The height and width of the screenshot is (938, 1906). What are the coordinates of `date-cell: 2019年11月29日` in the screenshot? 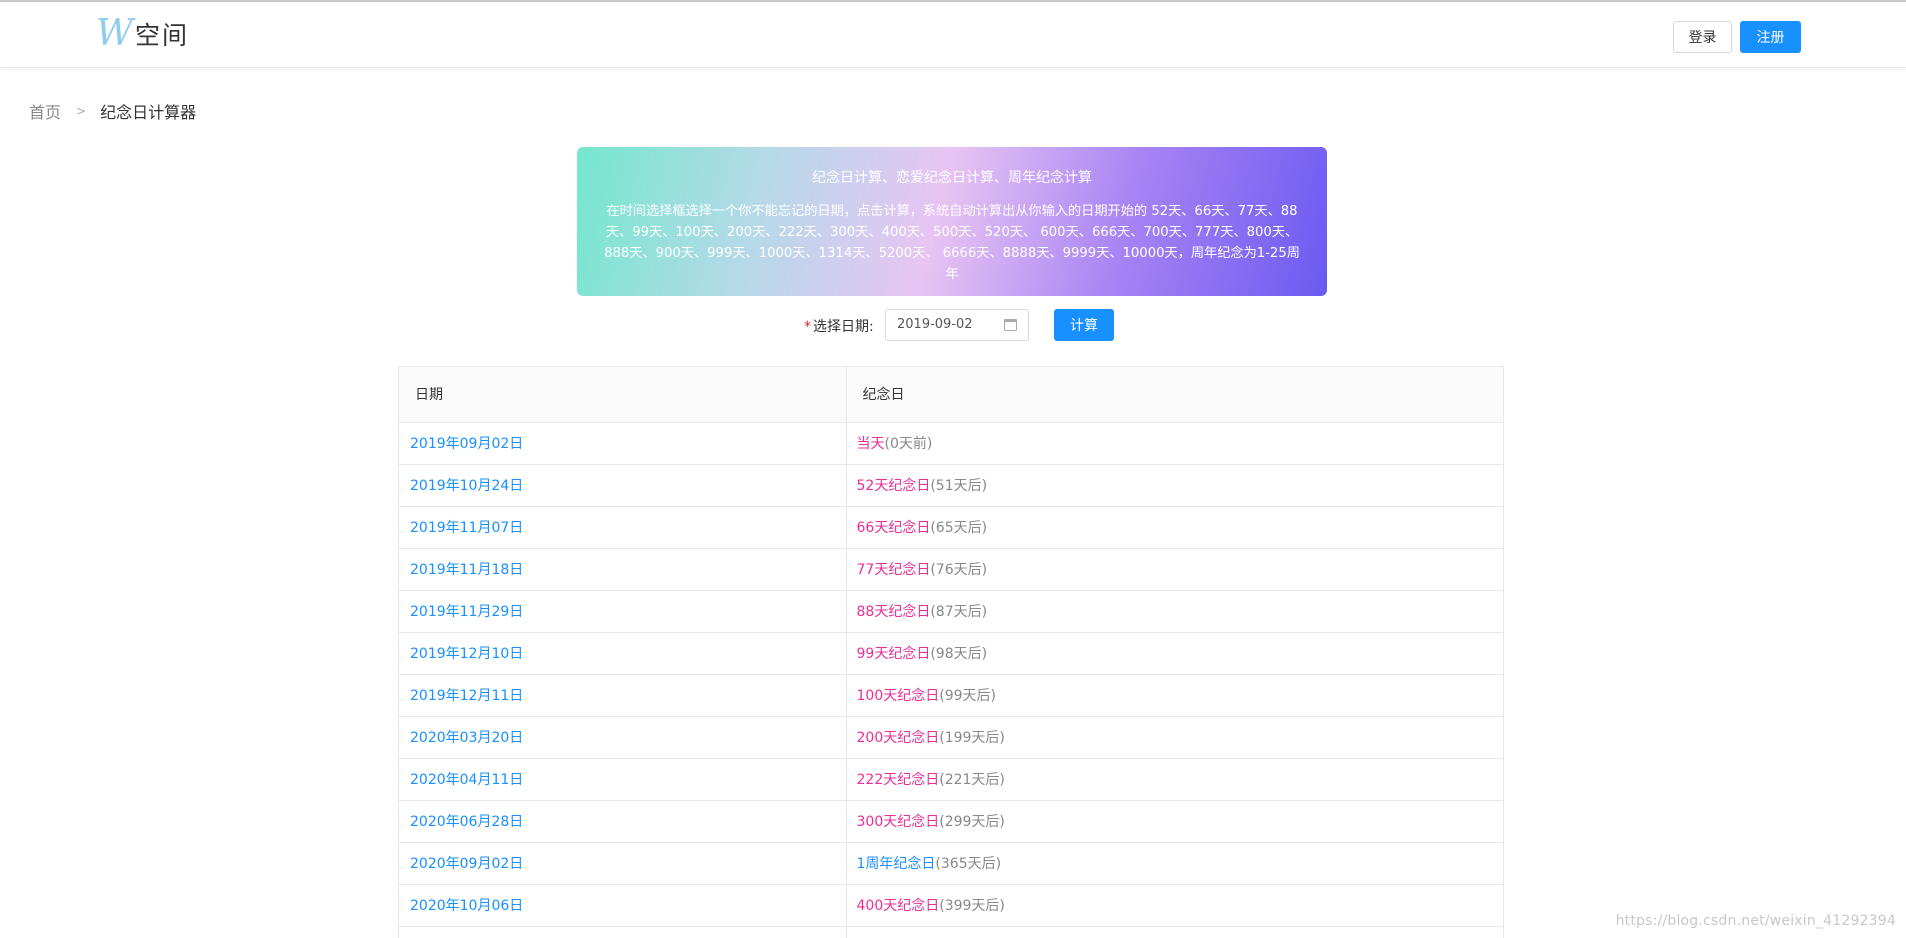 It's located at (623, 611).